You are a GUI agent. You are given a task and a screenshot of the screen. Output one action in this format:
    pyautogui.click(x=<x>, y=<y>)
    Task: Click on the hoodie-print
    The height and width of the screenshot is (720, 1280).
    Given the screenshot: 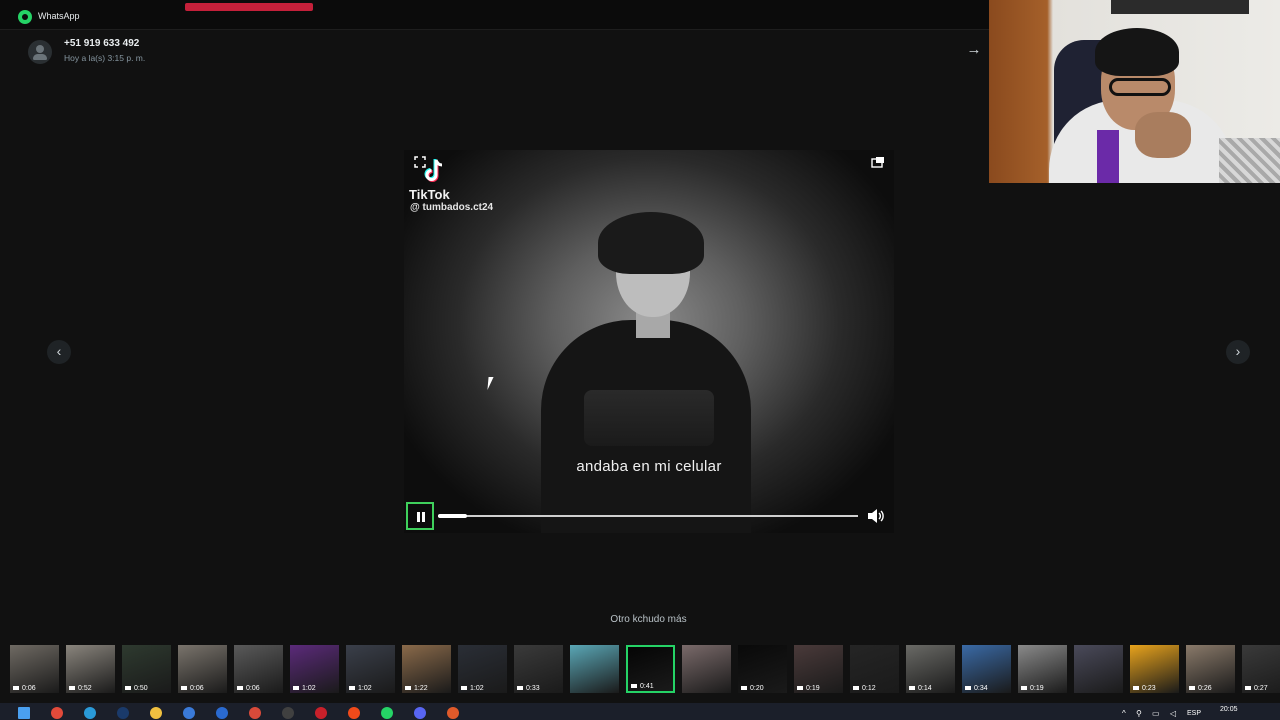 What is the action you would take?
    pyautogui.click(x=649, y=418)
    